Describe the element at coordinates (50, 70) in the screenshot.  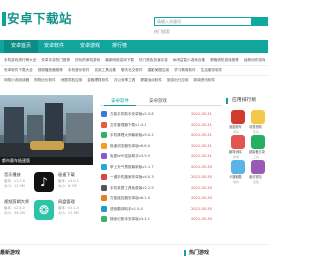
I see `link: 视频播放器推荐` at that location.